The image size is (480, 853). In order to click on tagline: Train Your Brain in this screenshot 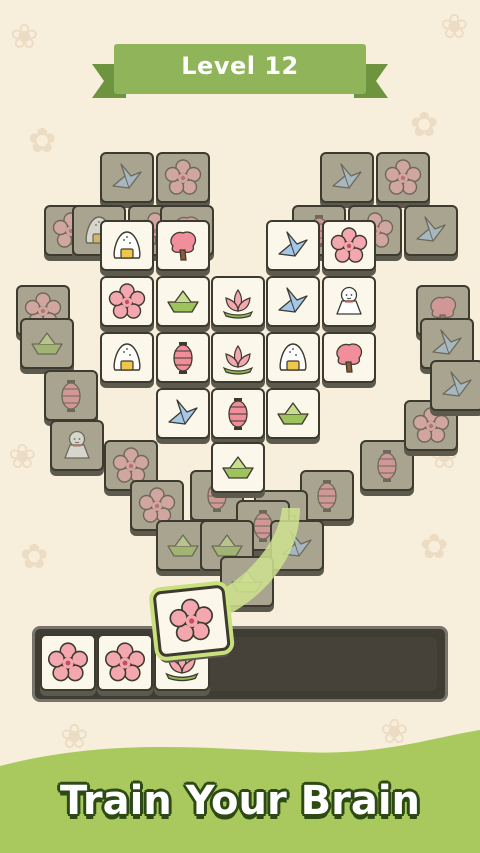, I will do `click(240, 801)`.